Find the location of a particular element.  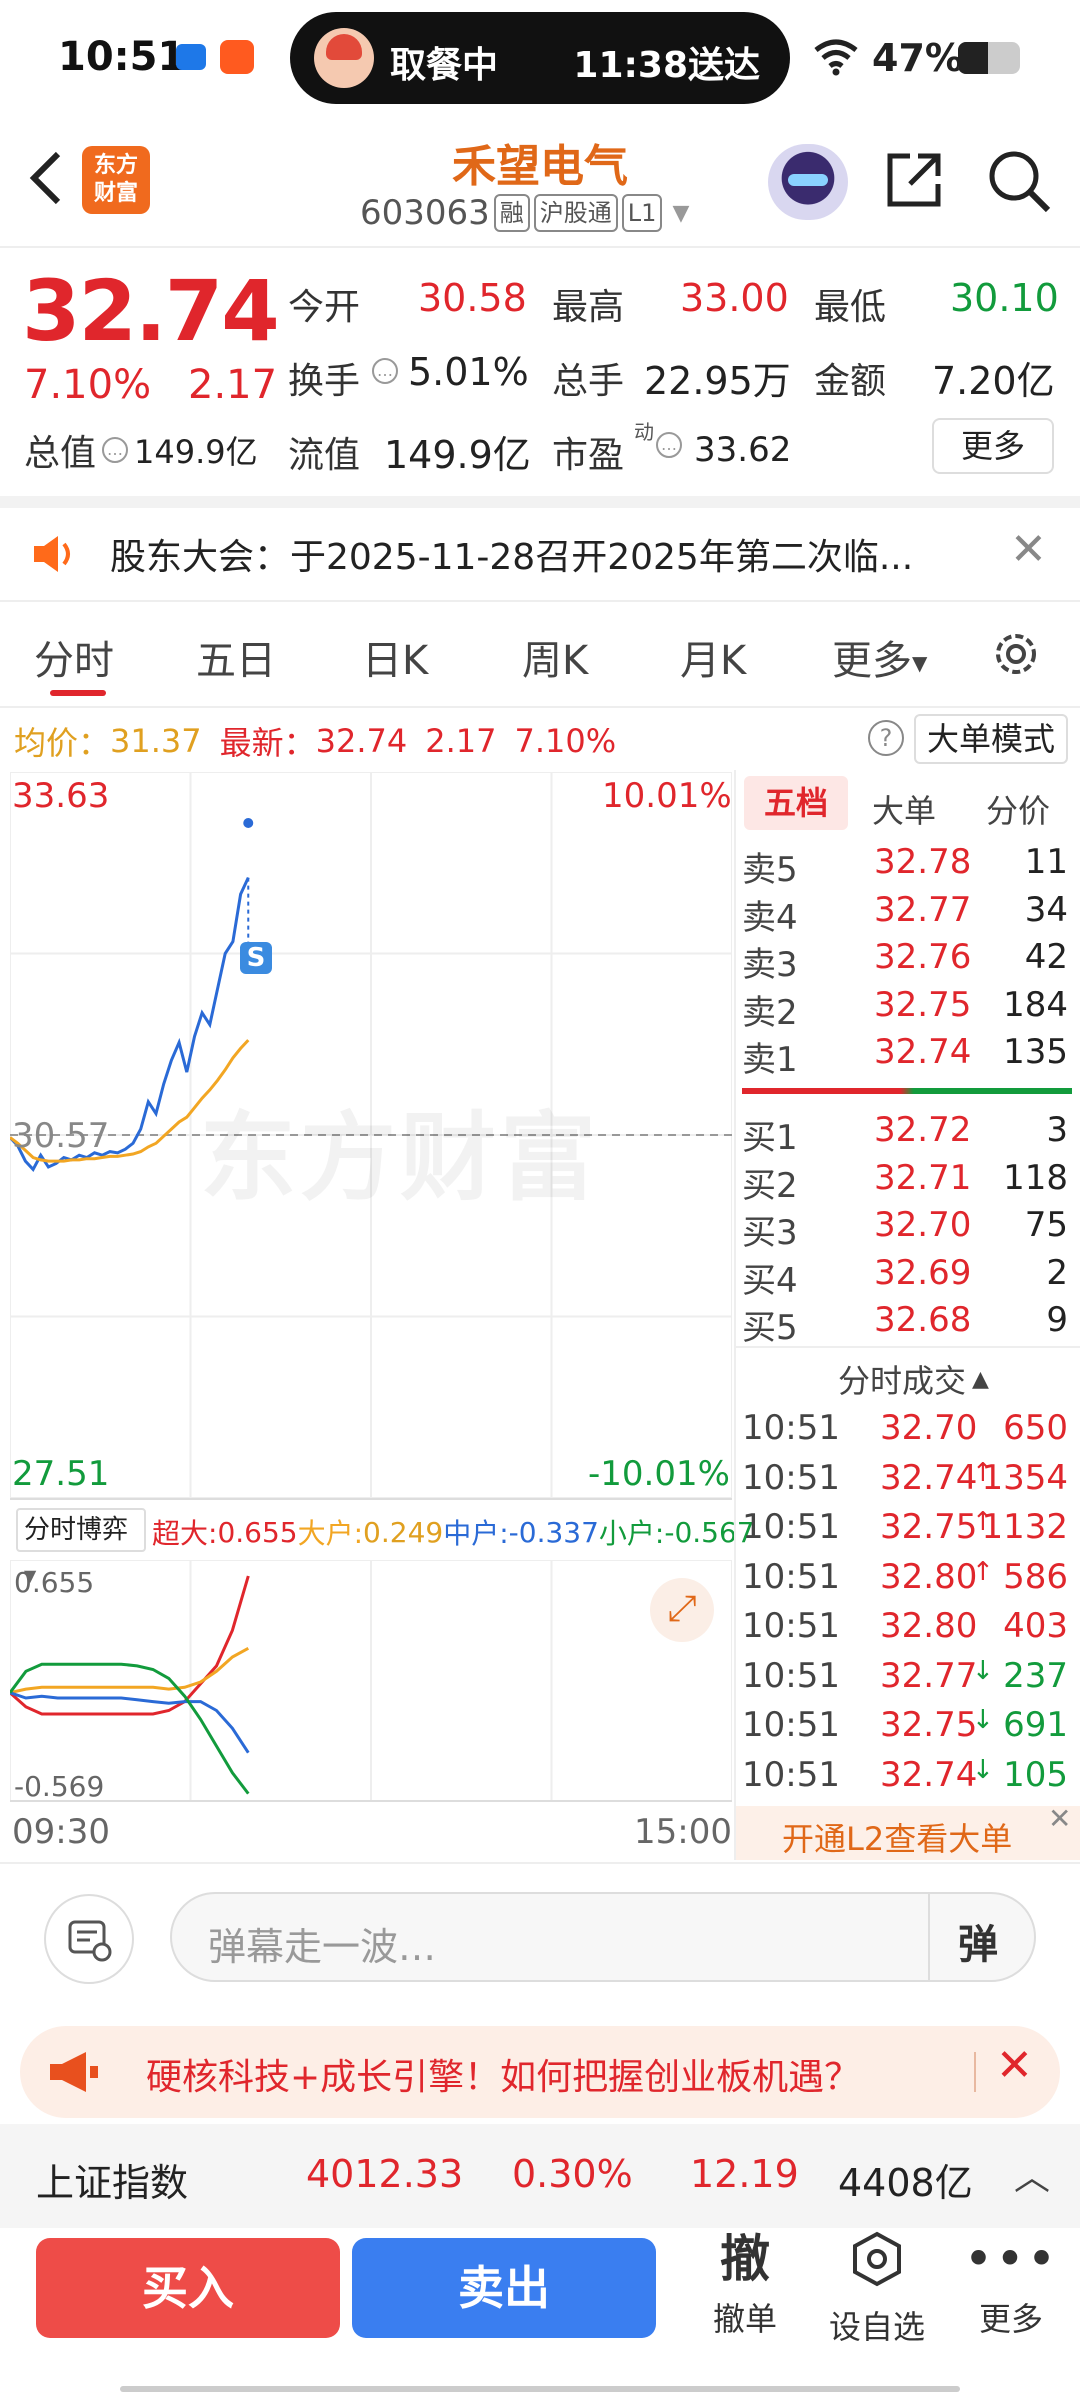

ask-level-row: 卖1 32.74 135 is located at coordinates (905, 1056).